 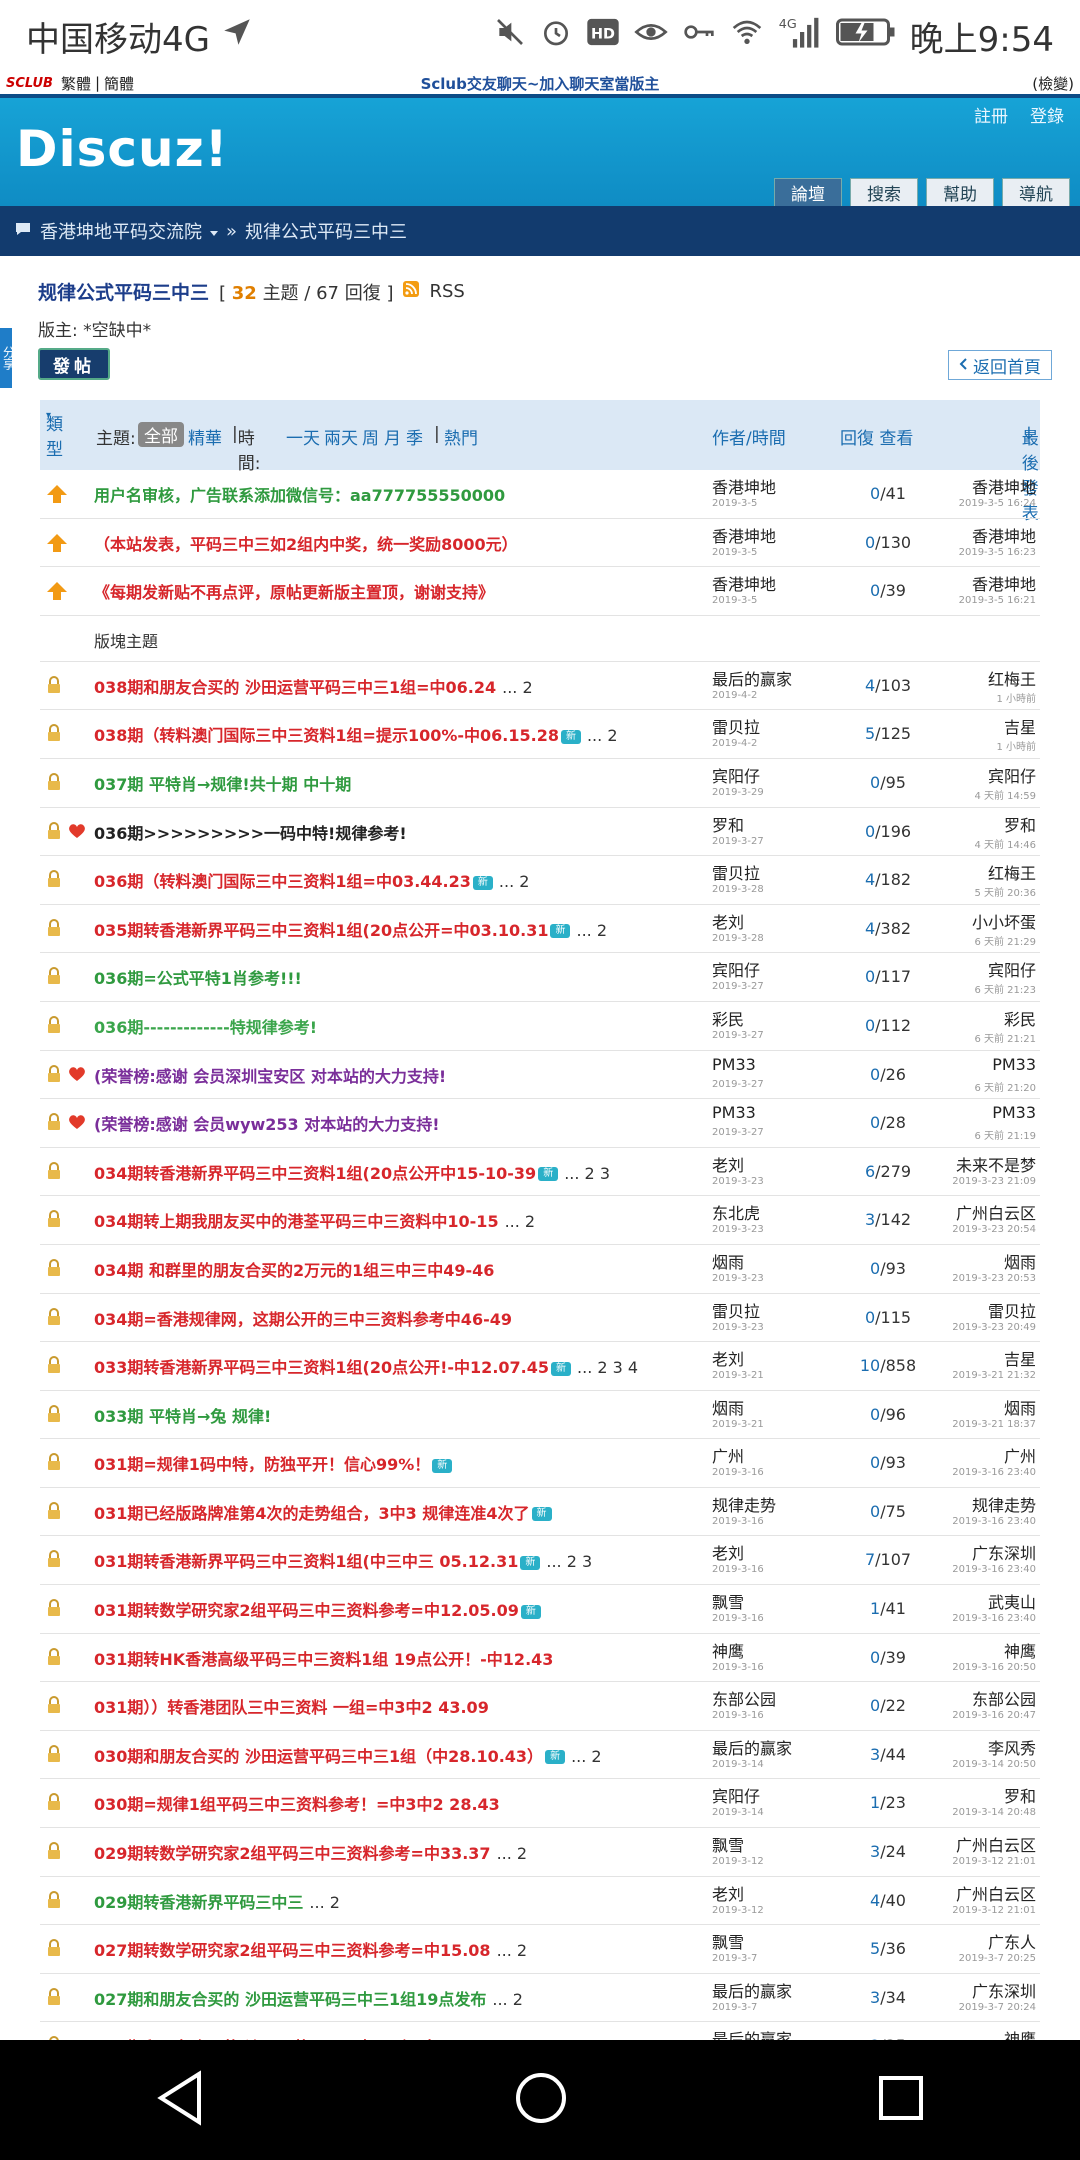 I want to click on thread-title: 036期（转料澳门国际三中三资料1组=中03.44.23 新... 2, so click(x=311, y=880).